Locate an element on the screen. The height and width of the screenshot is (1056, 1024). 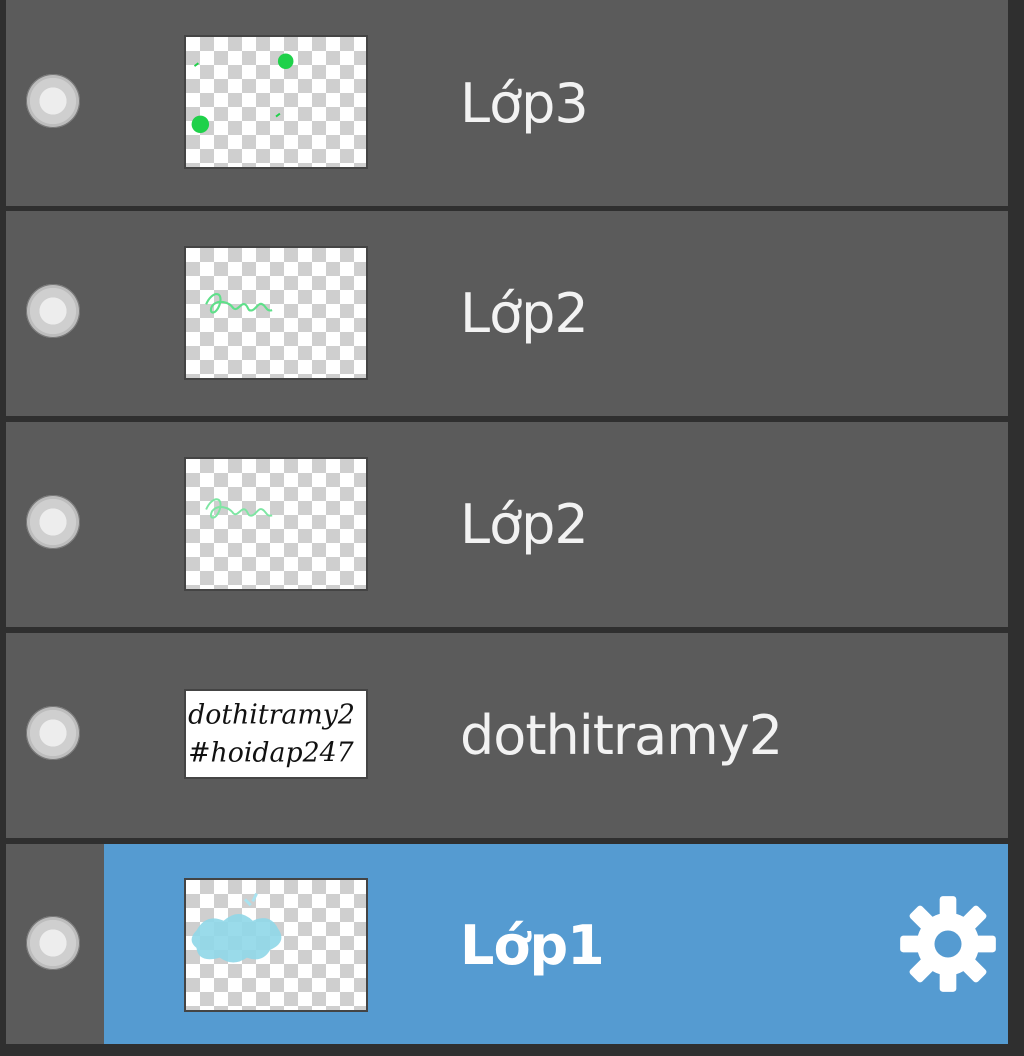
layer-name: Lớp1 is located at coordinates (532, 945).